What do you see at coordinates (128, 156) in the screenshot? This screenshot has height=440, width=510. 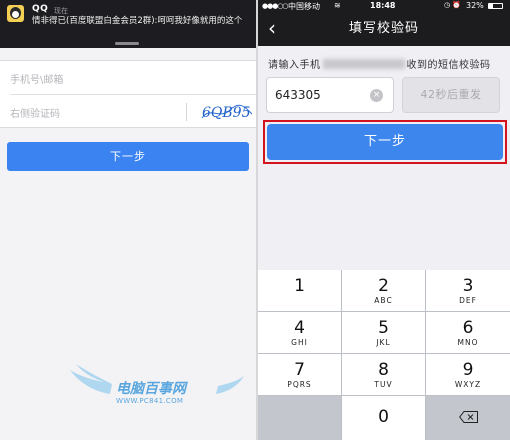 I see `left-next-step-button: 下一步` at bounding box center [128, 156].